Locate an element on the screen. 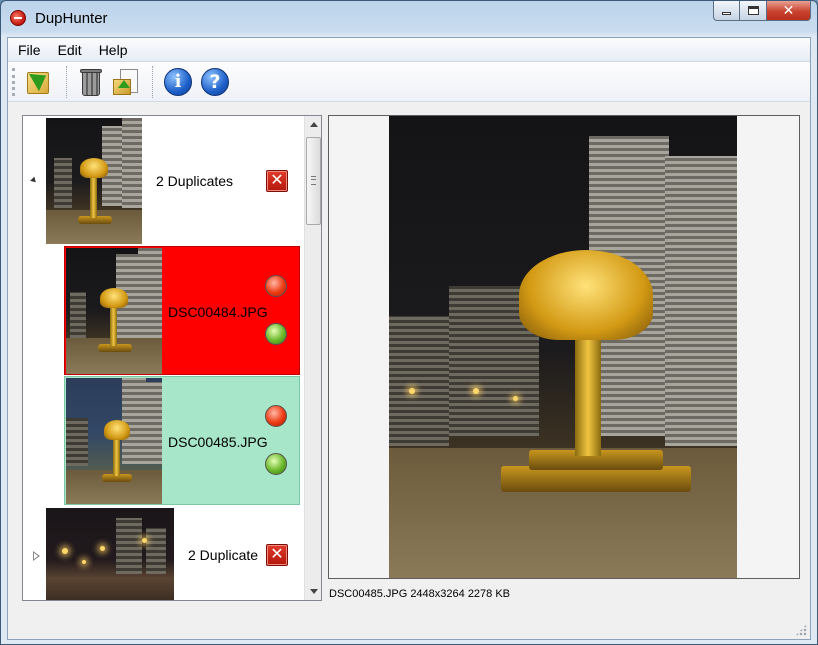 The height and width of the screenshot is (645, 818). help-icon: ? is located at coordinates (215, 82).